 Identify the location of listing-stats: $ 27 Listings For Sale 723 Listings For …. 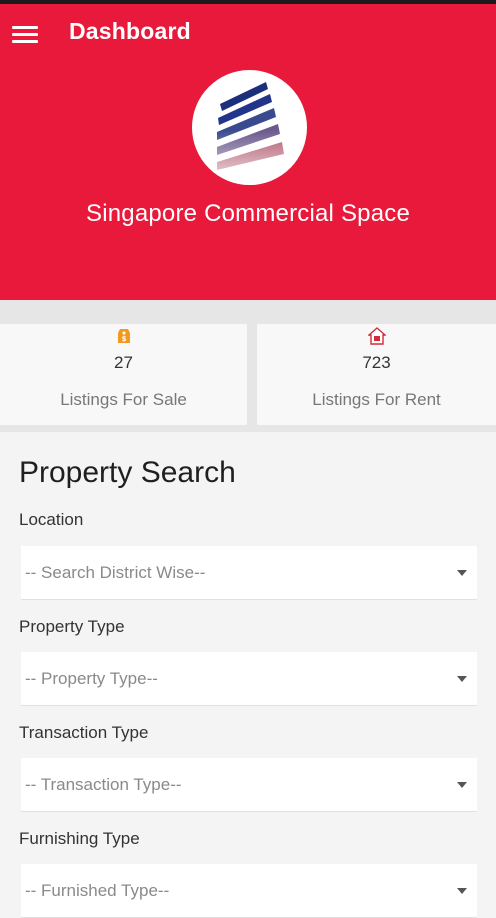
(248, 366).